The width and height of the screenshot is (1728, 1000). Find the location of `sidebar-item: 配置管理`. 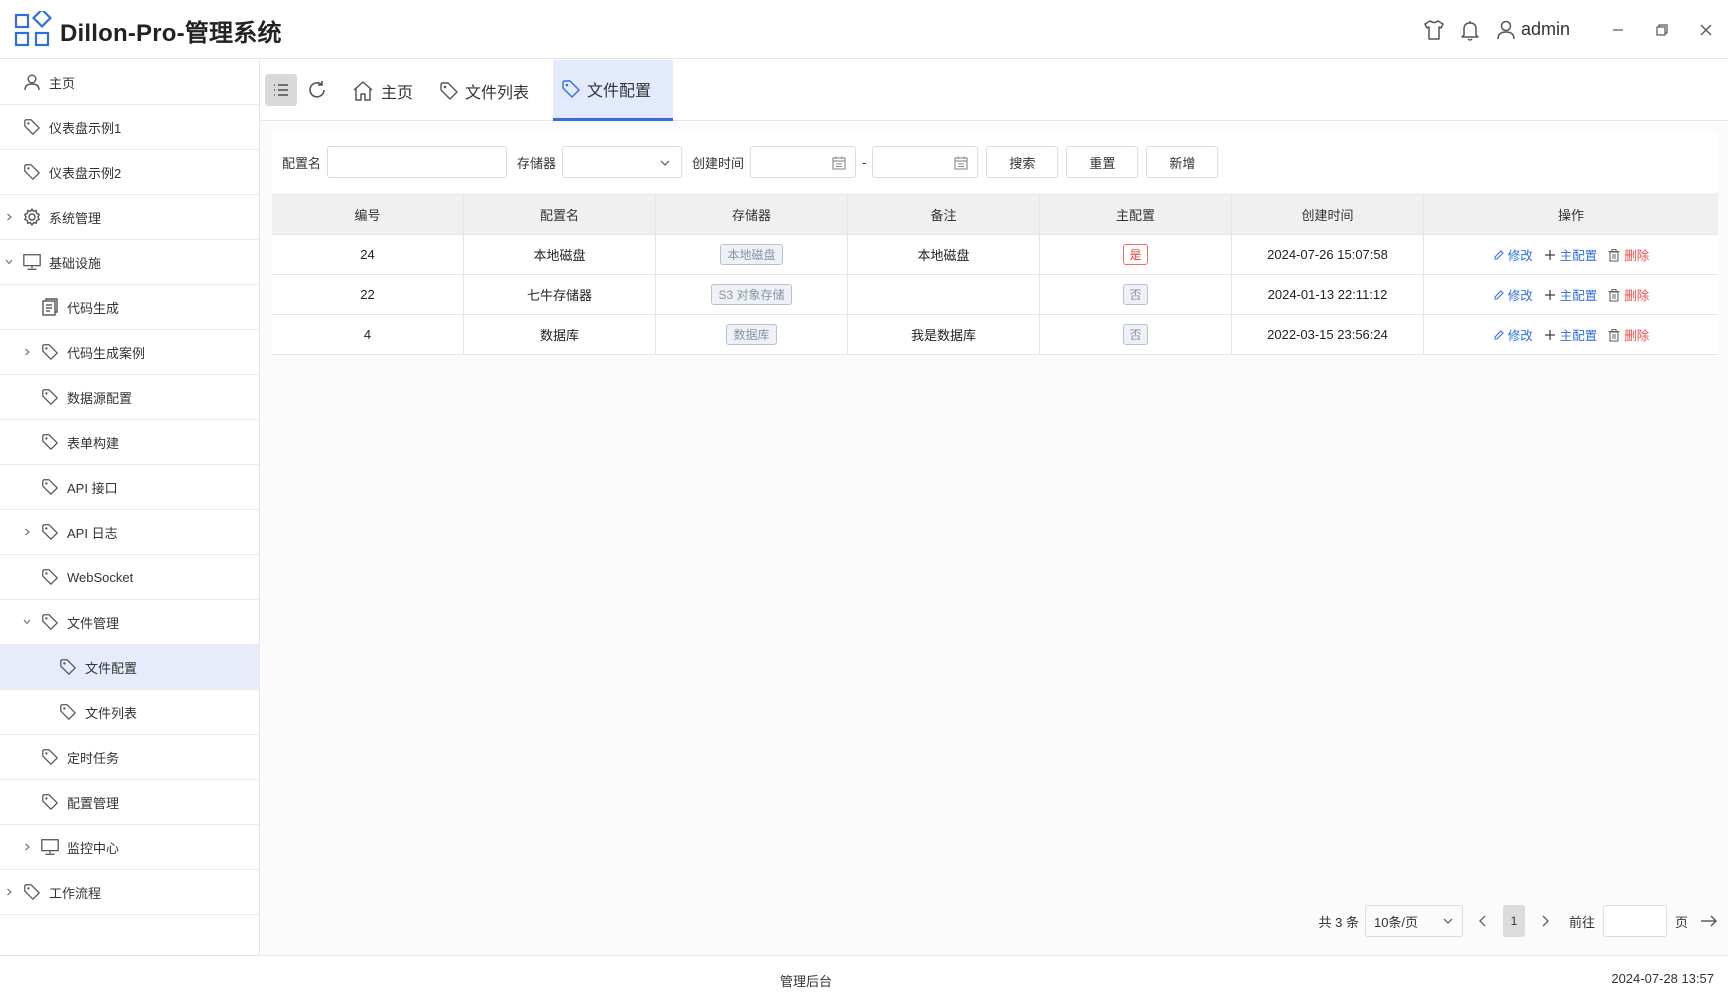

sidebar-item: 配置管理 is located at coordinates (129, 802).